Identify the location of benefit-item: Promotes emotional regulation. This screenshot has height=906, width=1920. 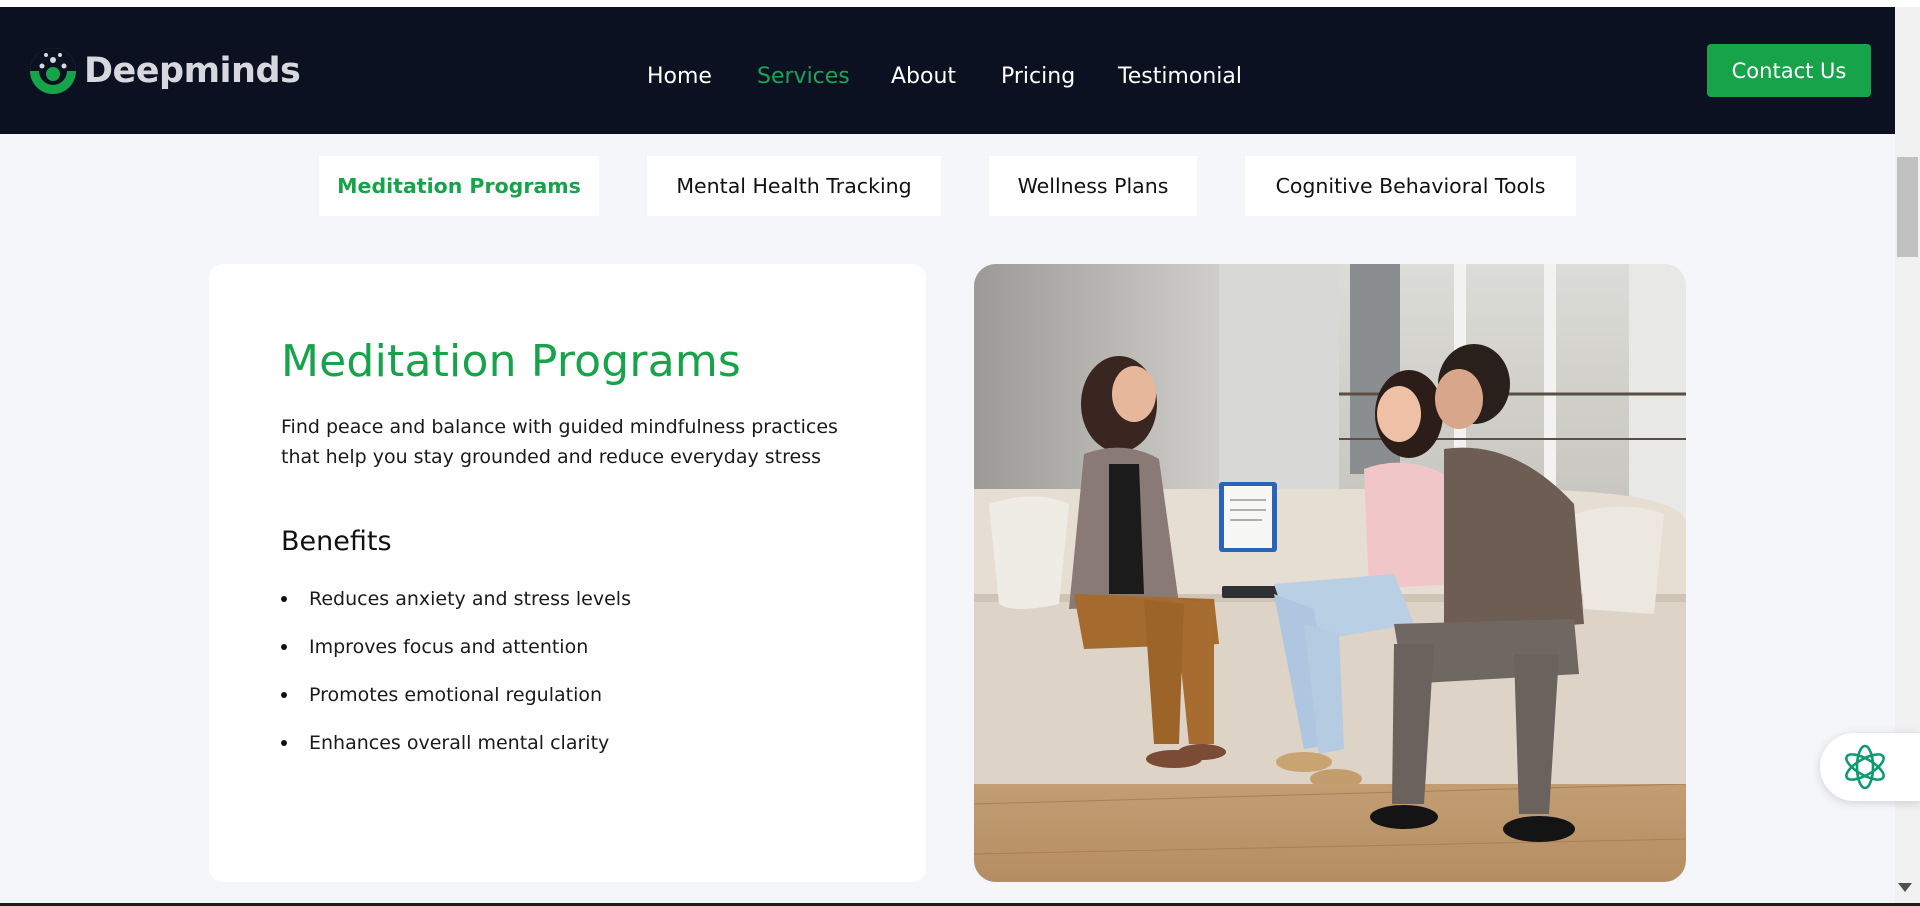
(456, 706).